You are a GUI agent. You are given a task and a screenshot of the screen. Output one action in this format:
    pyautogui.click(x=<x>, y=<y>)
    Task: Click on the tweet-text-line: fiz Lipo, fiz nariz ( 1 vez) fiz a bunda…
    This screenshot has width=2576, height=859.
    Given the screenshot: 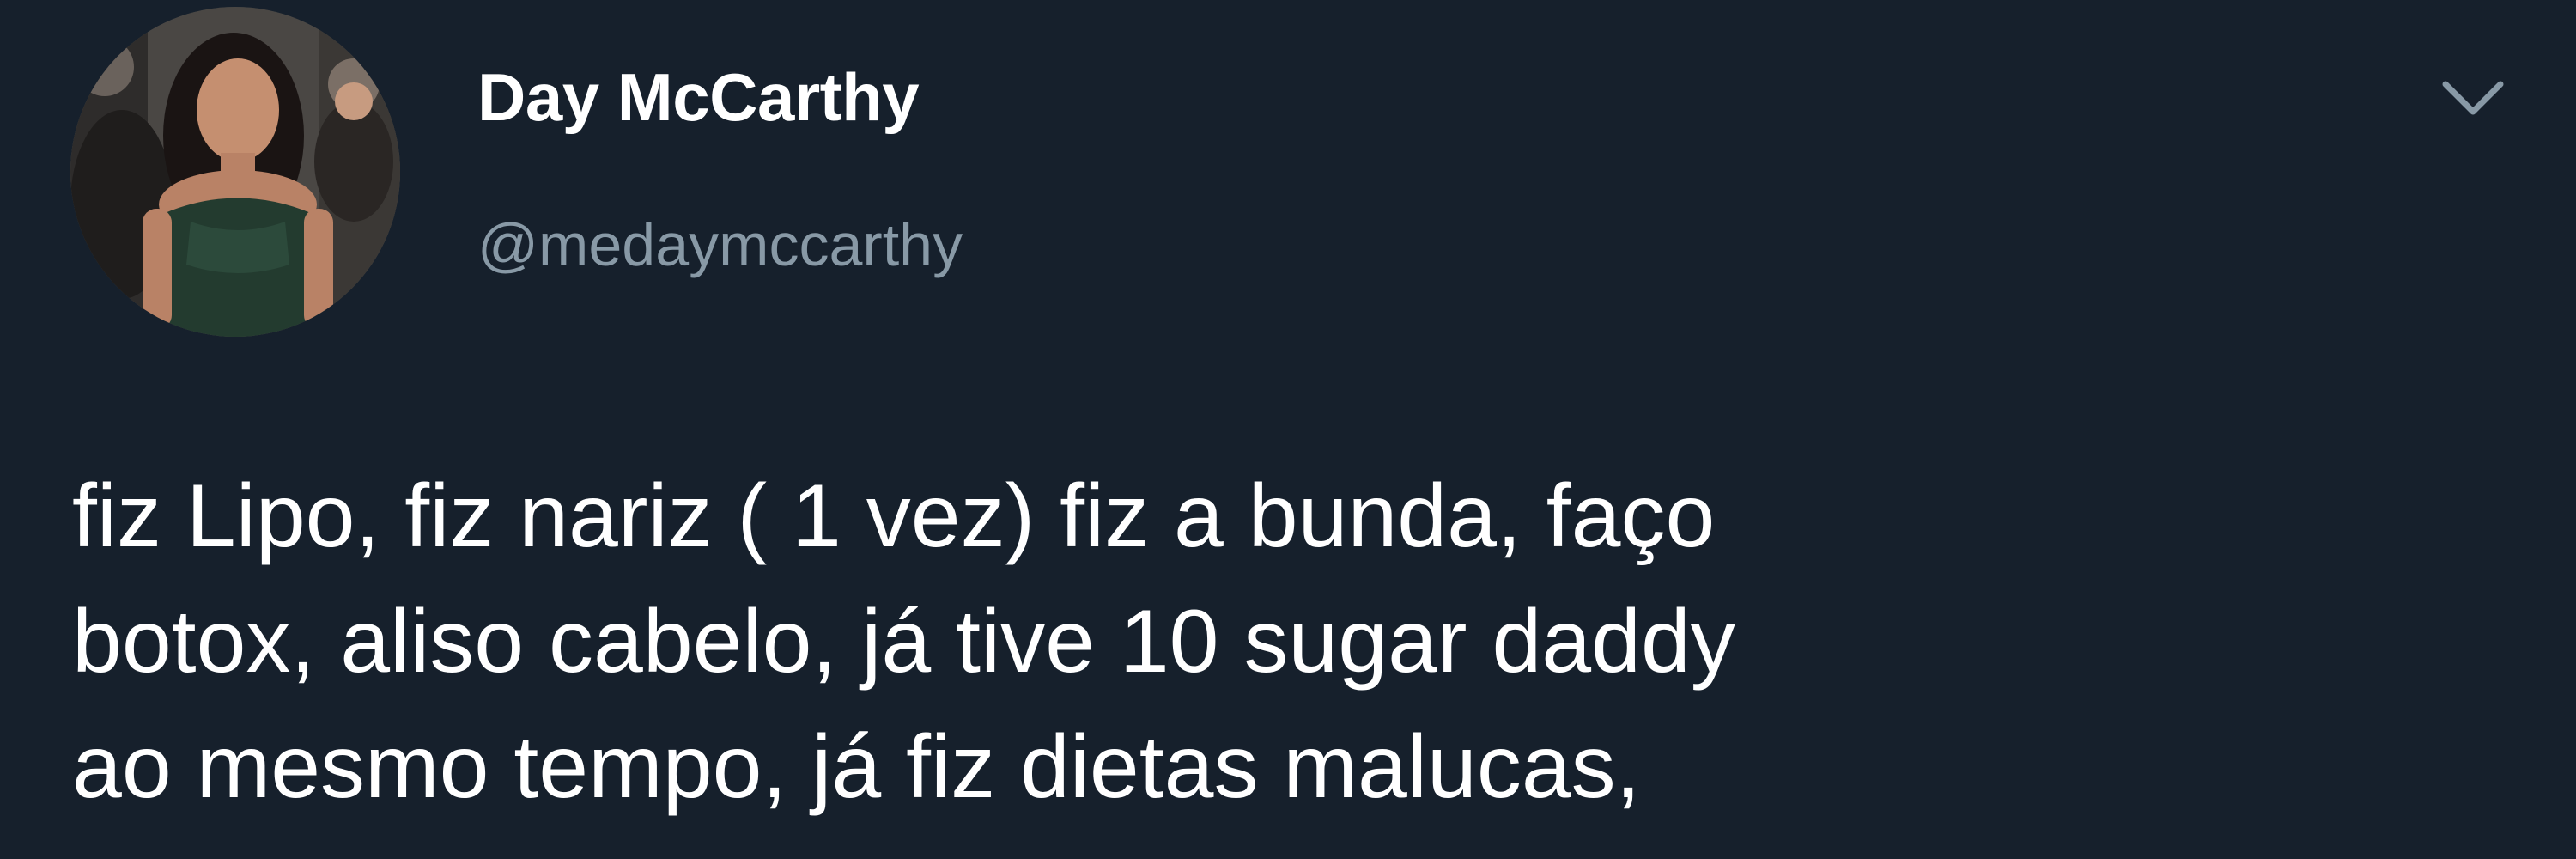 What is the action you would take?
    pyautogui.click(x=894, y=516)
    